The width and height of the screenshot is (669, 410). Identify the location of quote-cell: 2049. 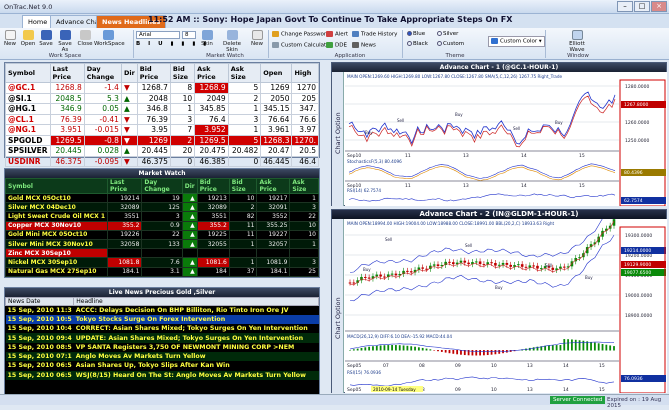
(211, 98).